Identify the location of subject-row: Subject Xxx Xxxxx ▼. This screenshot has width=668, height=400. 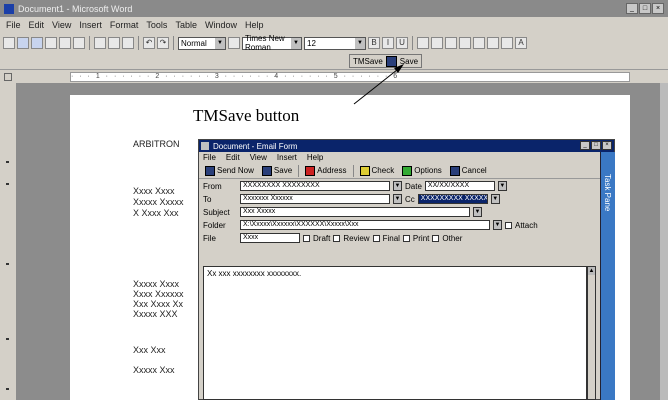
(406, 212).